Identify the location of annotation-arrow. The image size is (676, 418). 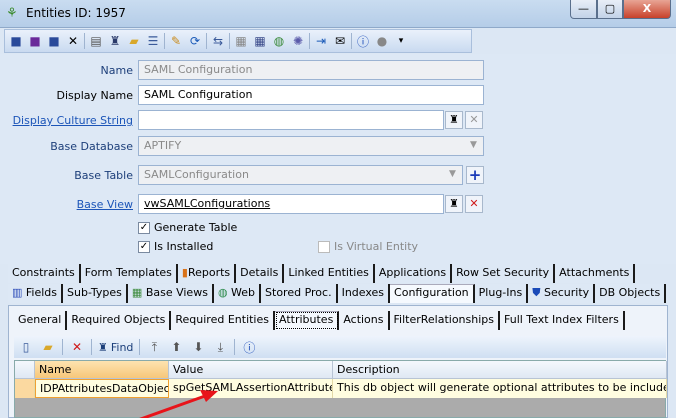
(178, 404).